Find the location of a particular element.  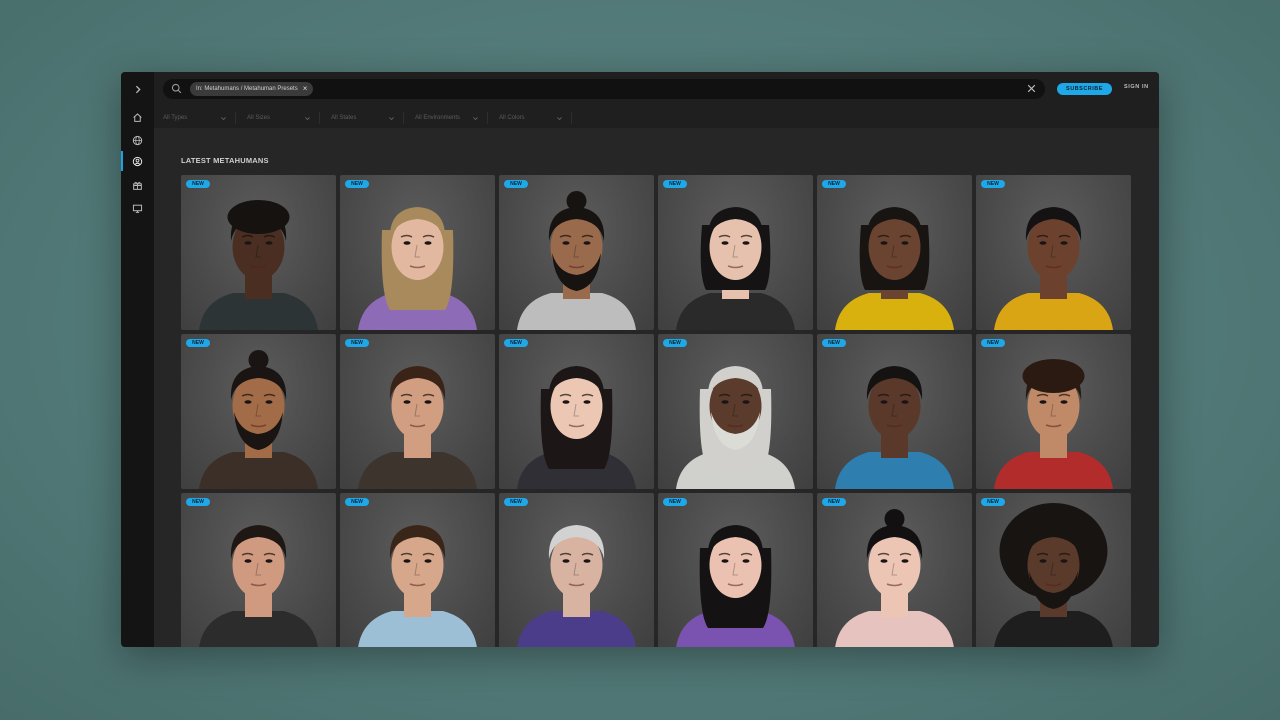

home-icon is located at coordinates (137, 117).